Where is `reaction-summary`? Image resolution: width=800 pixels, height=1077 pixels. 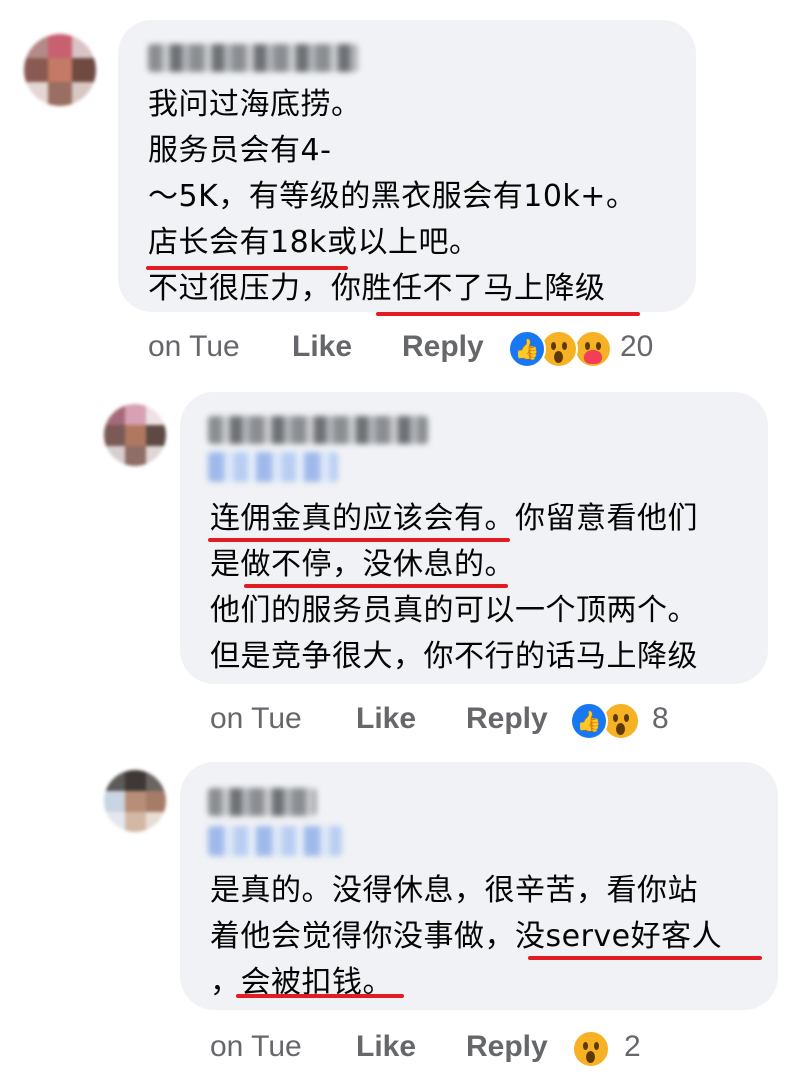
reaction-summary is located at coordinates (592, 1049).